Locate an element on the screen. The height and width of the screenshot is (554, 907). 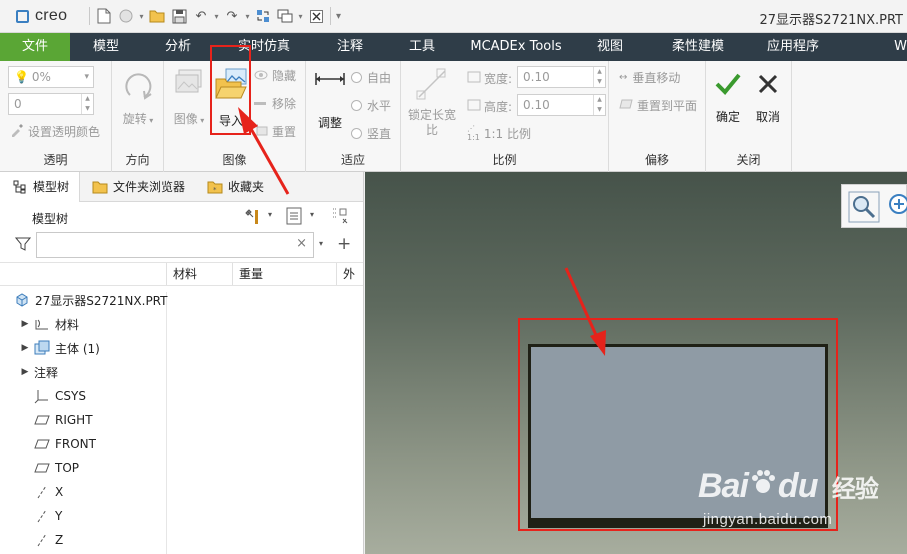
tree-node-top: TOP is located at coordinates (56, 468).